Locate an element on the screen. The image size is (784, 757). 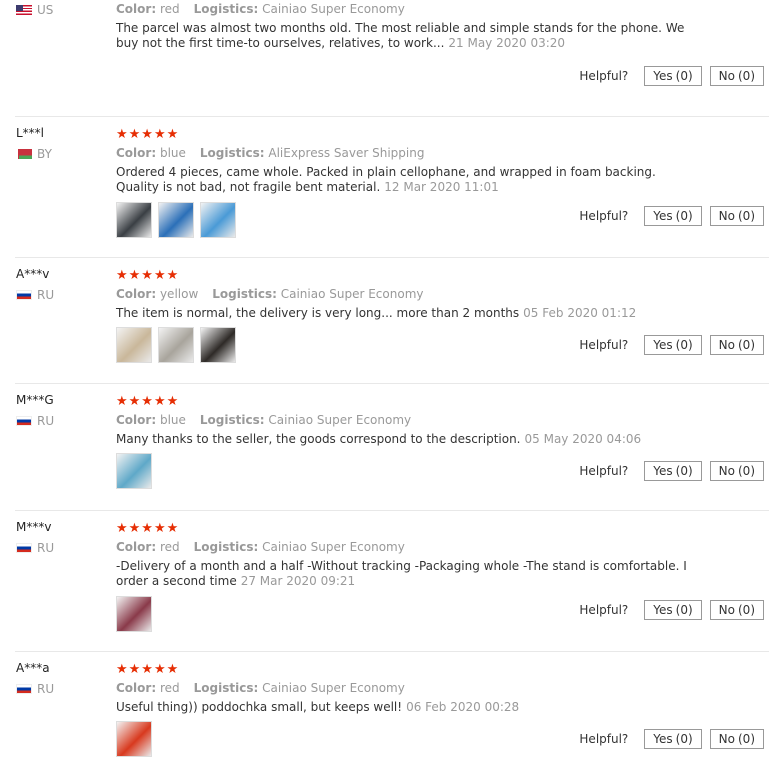
reviewer-name: A***v is located at coordinates (32, 0).